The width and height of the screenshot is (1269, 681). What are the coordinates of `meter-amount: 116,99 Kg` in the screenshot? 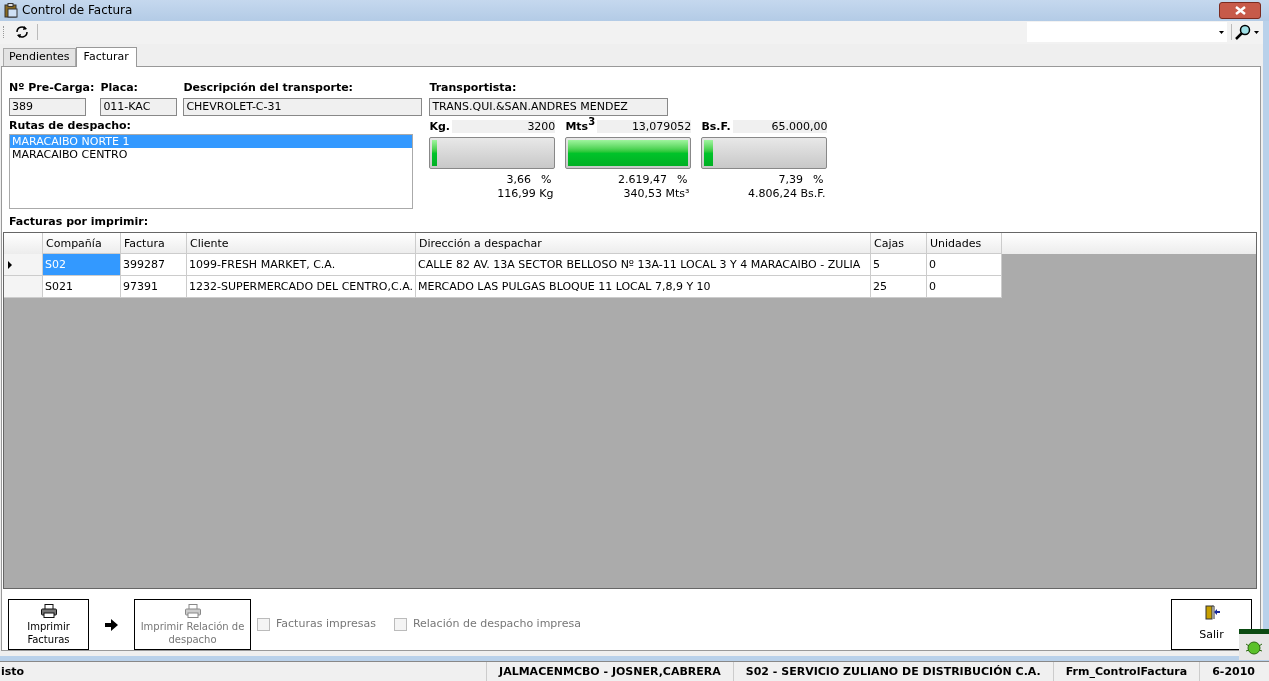 It's located at (525, 194).